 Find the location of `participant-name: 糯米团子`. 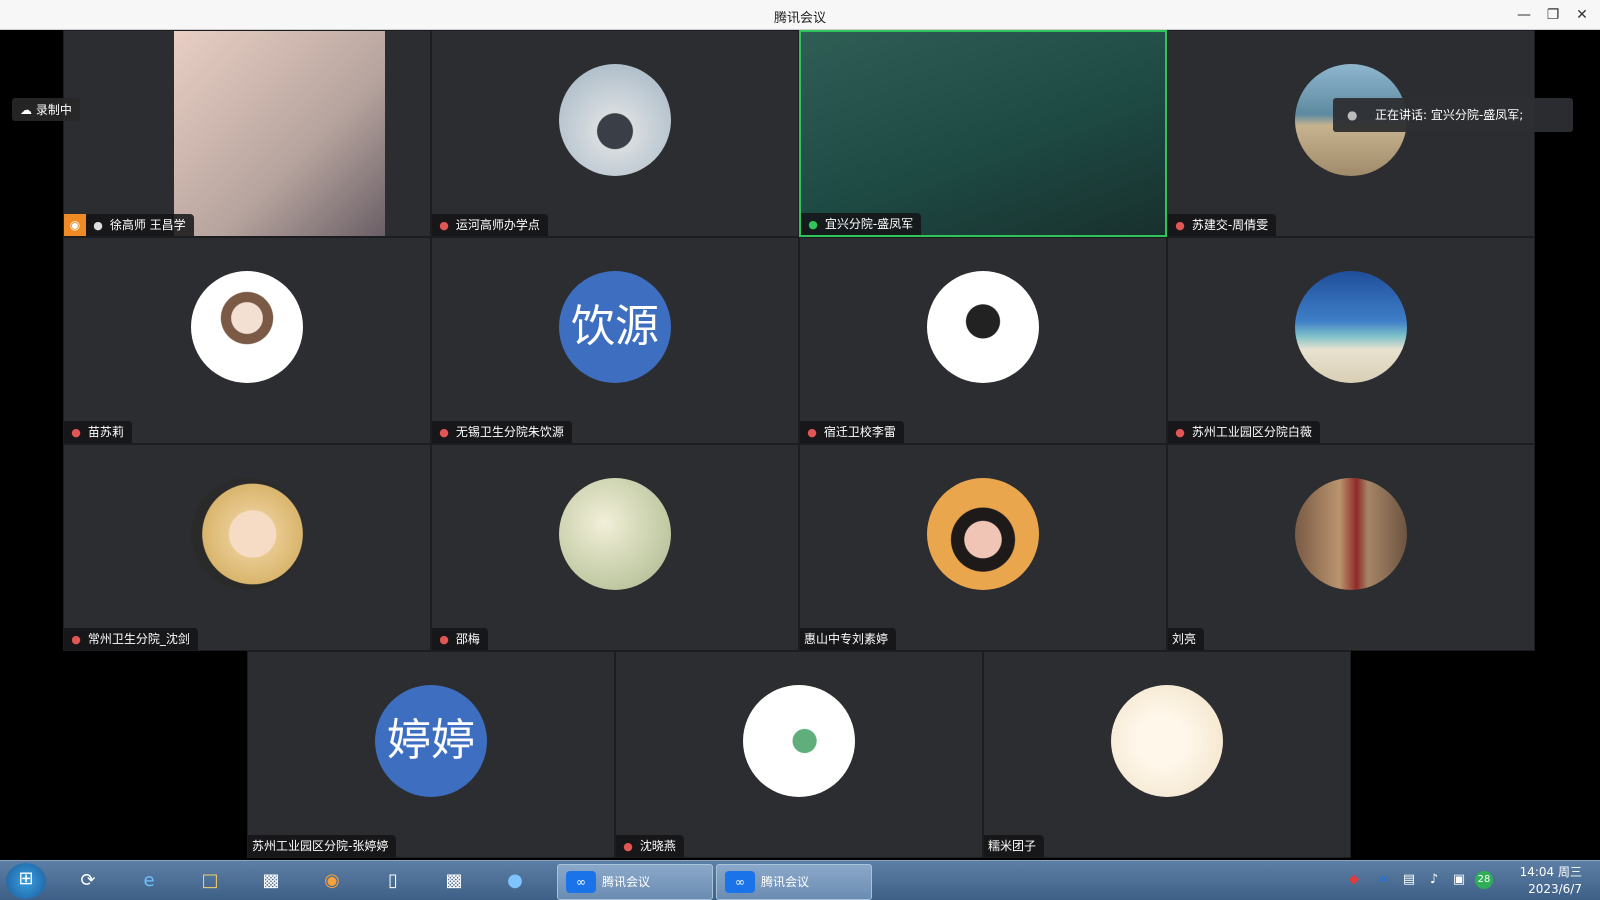

participant-name: 糯米团子 is located at coordinates (1012, 846).